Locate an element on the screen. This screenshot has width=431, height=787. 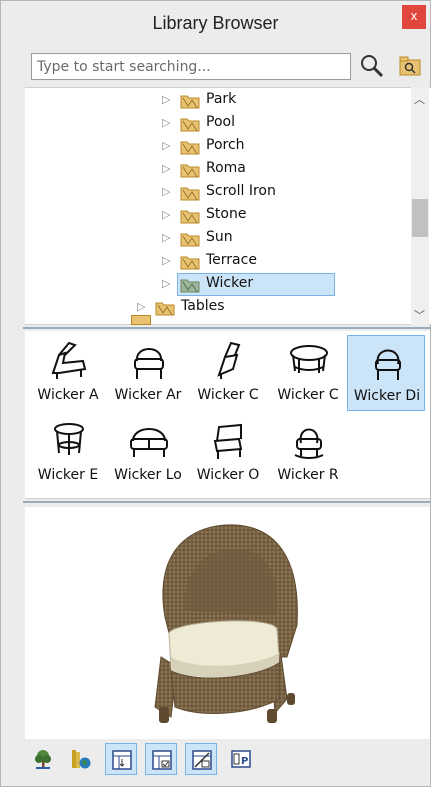
thumbnail-label: Wicker E is located at coordinates (68, 475).